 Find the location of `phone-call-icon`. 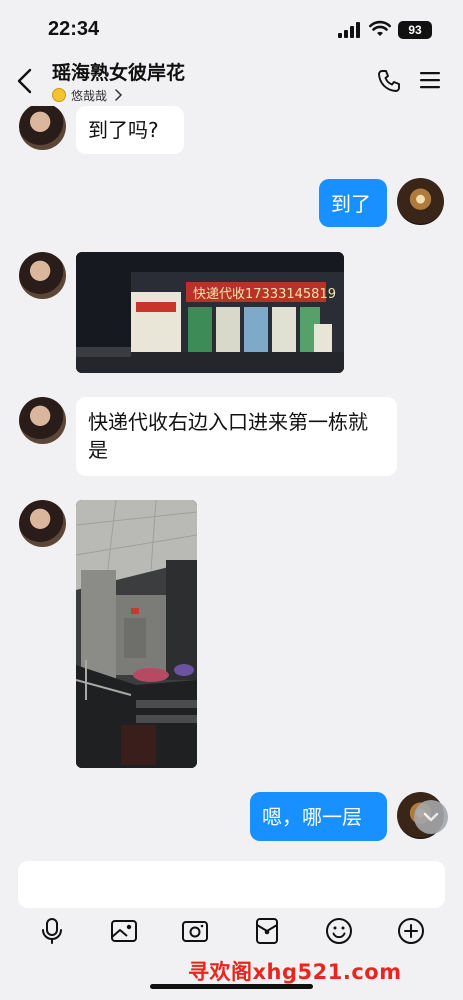

phone-call-icon is located at coordinates (389, 81).